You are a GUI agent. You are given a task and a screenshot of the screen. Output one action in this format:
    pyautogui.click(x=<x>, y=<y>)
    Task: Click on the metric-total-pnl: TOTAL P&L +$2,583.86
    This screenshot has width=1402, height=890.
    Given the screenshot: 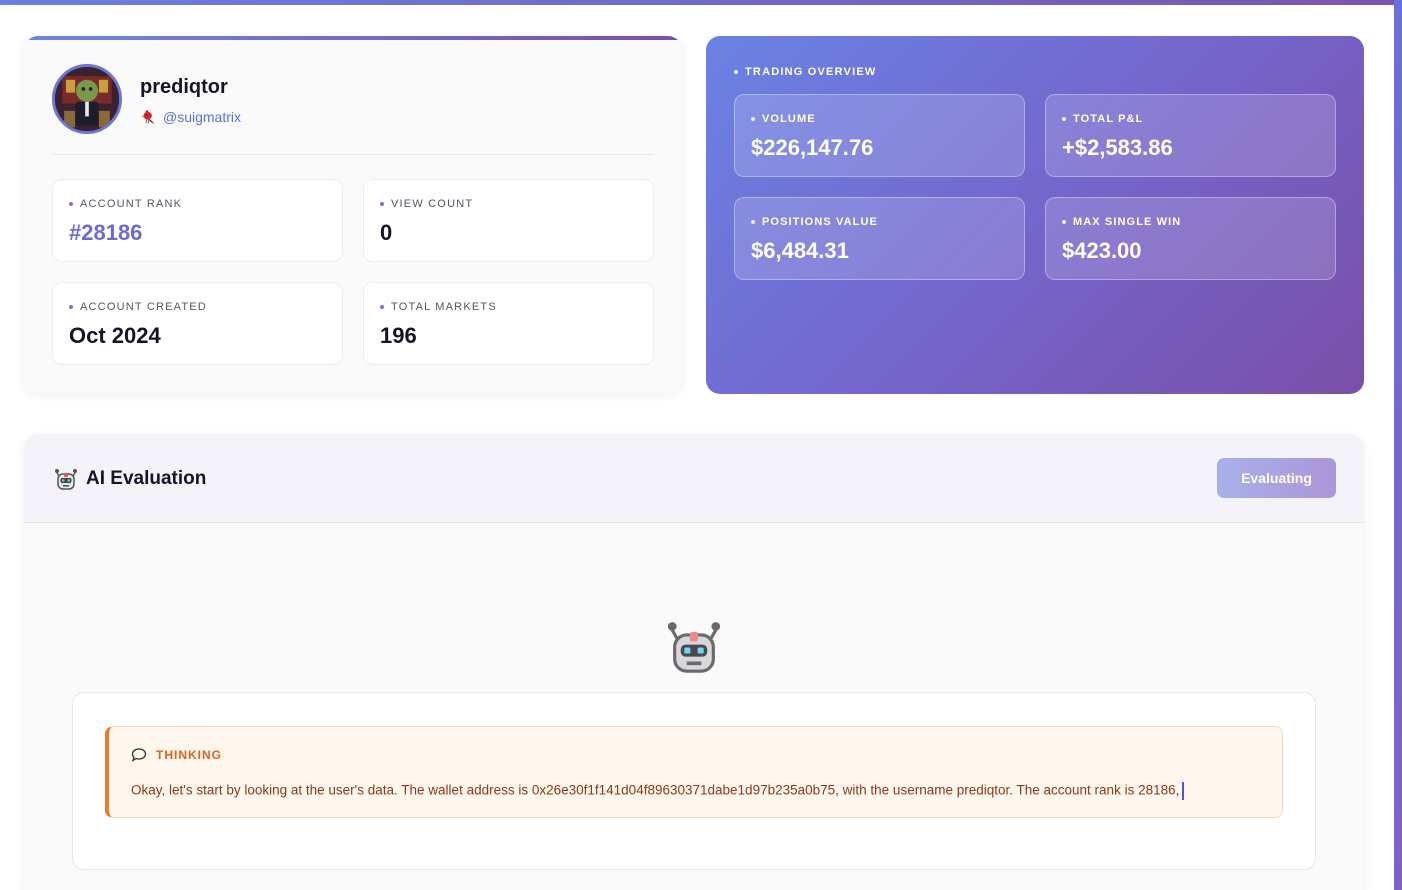 What is the action you would take?
    pyautogui.click(x=1190, y=135)
    